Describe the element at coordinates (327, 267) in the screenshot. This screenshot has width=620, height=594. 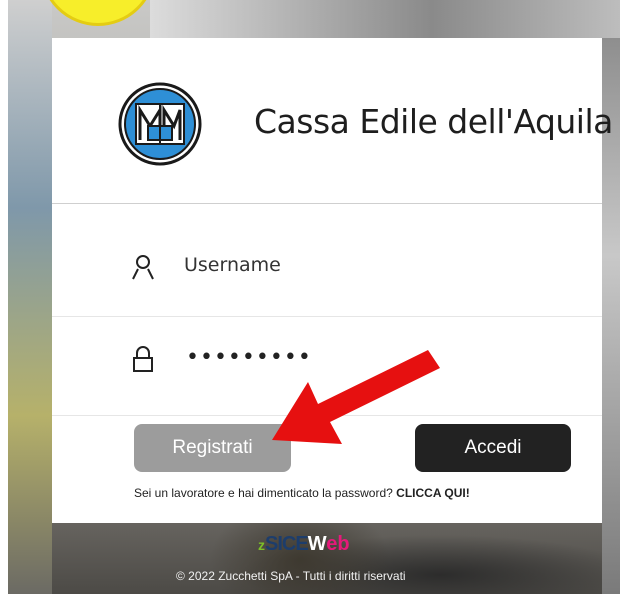
I see `username-field: Username` at that location.